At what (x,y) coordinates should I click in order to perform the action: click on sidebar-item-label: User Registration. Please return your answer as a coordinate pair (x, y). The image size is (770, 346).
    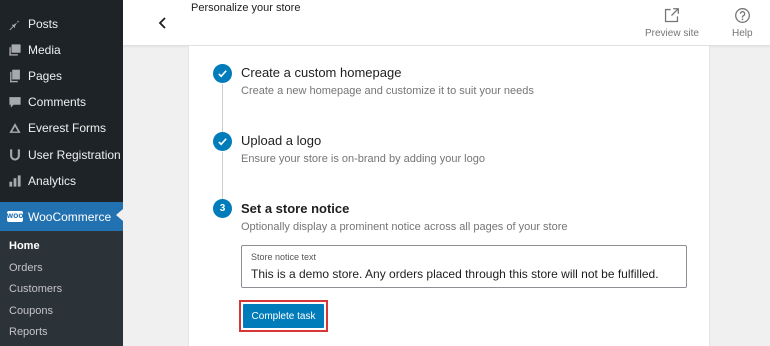
    Looking at the image, I should click on (74, 155).